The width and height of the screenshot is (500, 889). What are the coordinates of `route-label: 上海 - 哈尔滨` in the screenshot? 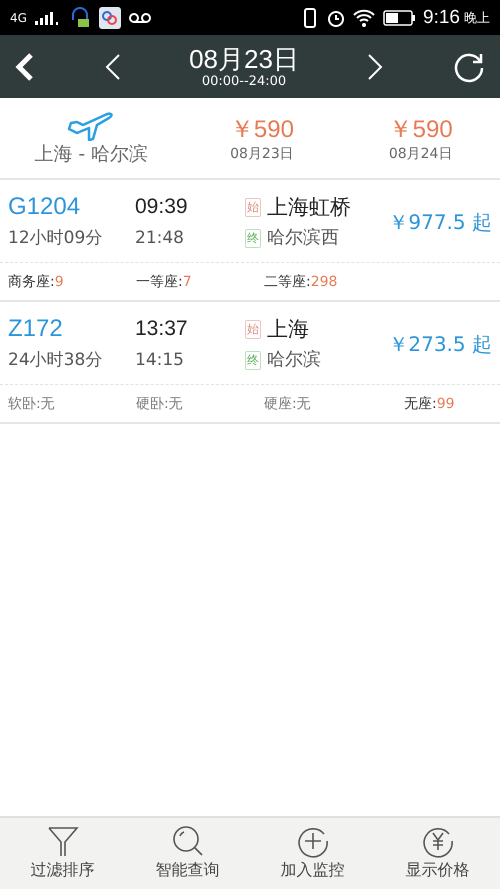 It's located at (91, 154).